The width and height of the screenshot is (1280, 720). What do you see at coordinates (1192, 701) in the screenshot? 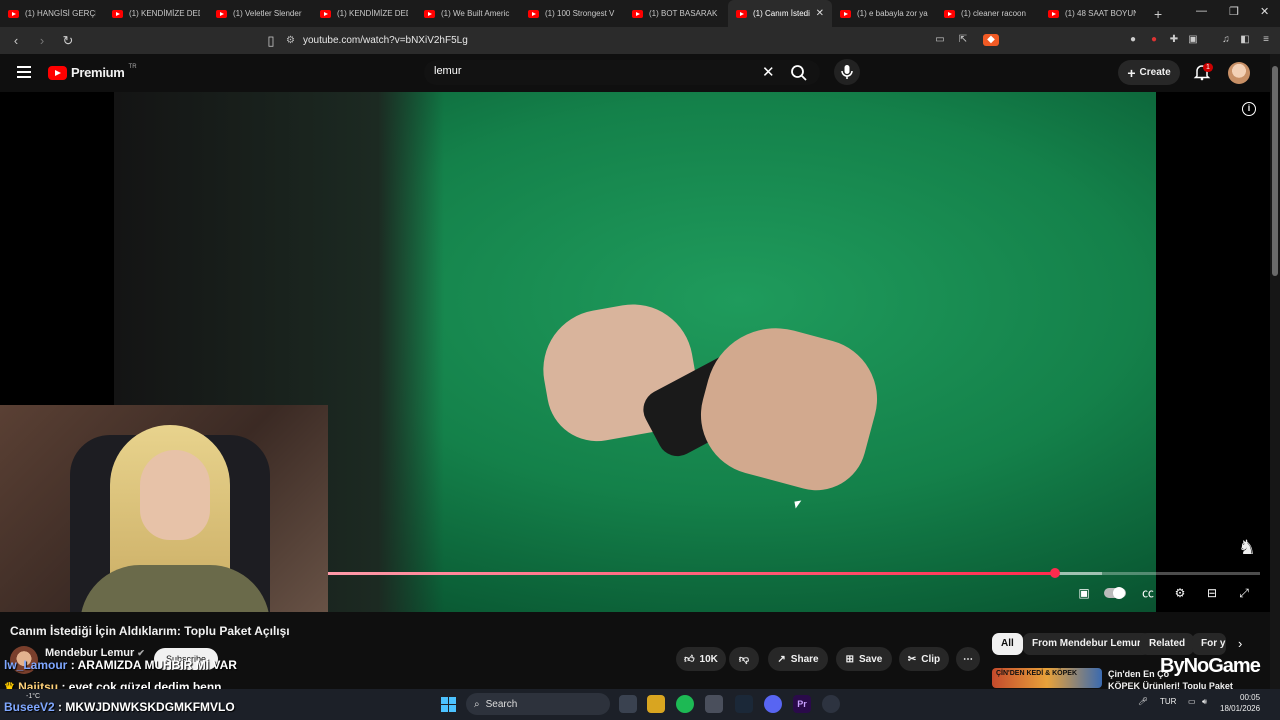
I see `network-icon: ▭` at bounding box center [1192, 701].